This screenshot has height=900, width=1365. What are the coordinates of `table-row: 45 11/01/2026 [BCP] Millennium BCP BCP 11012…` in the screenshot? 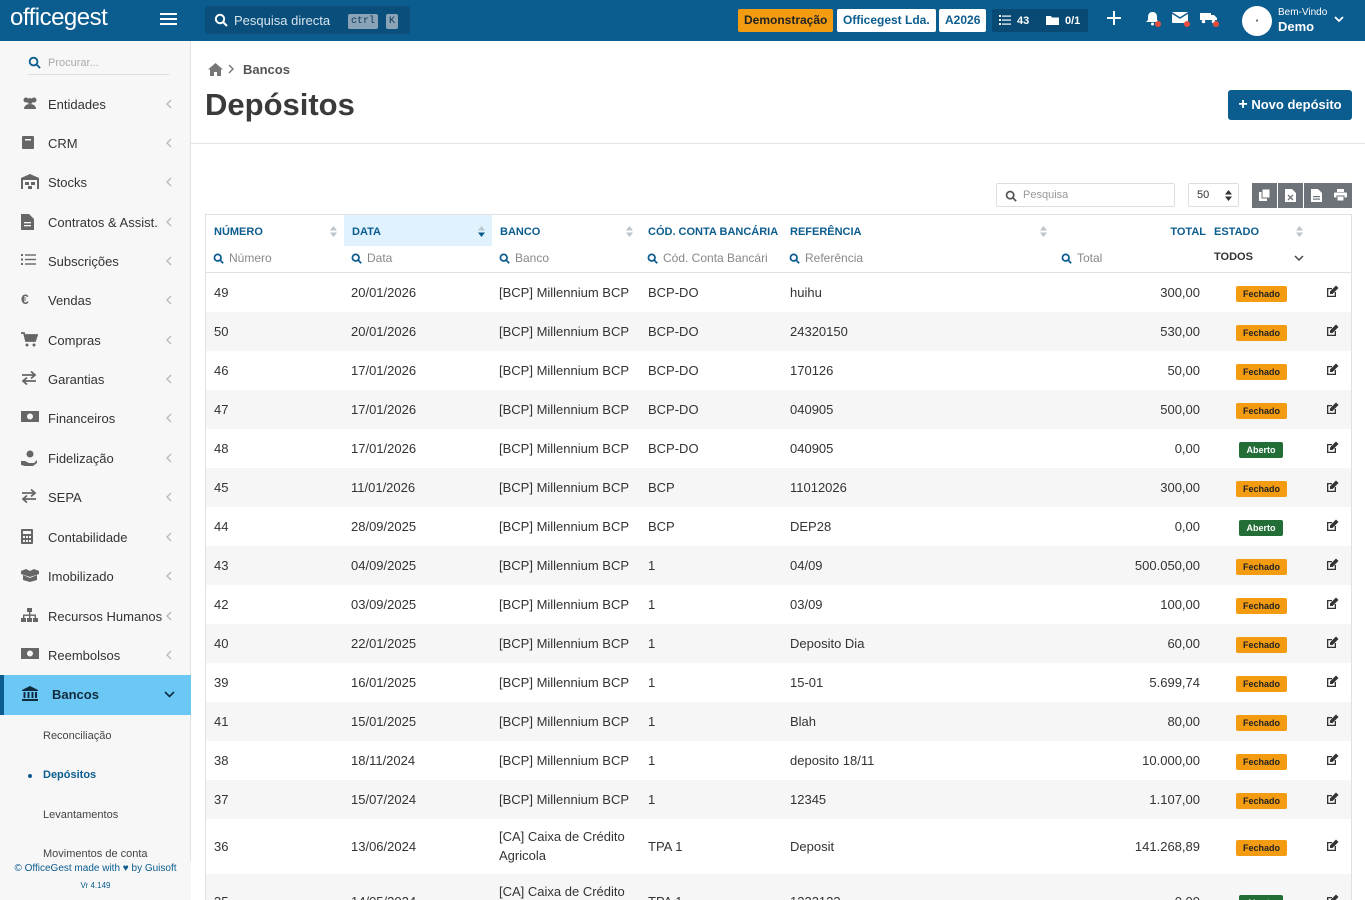 It's located at (778, 487).